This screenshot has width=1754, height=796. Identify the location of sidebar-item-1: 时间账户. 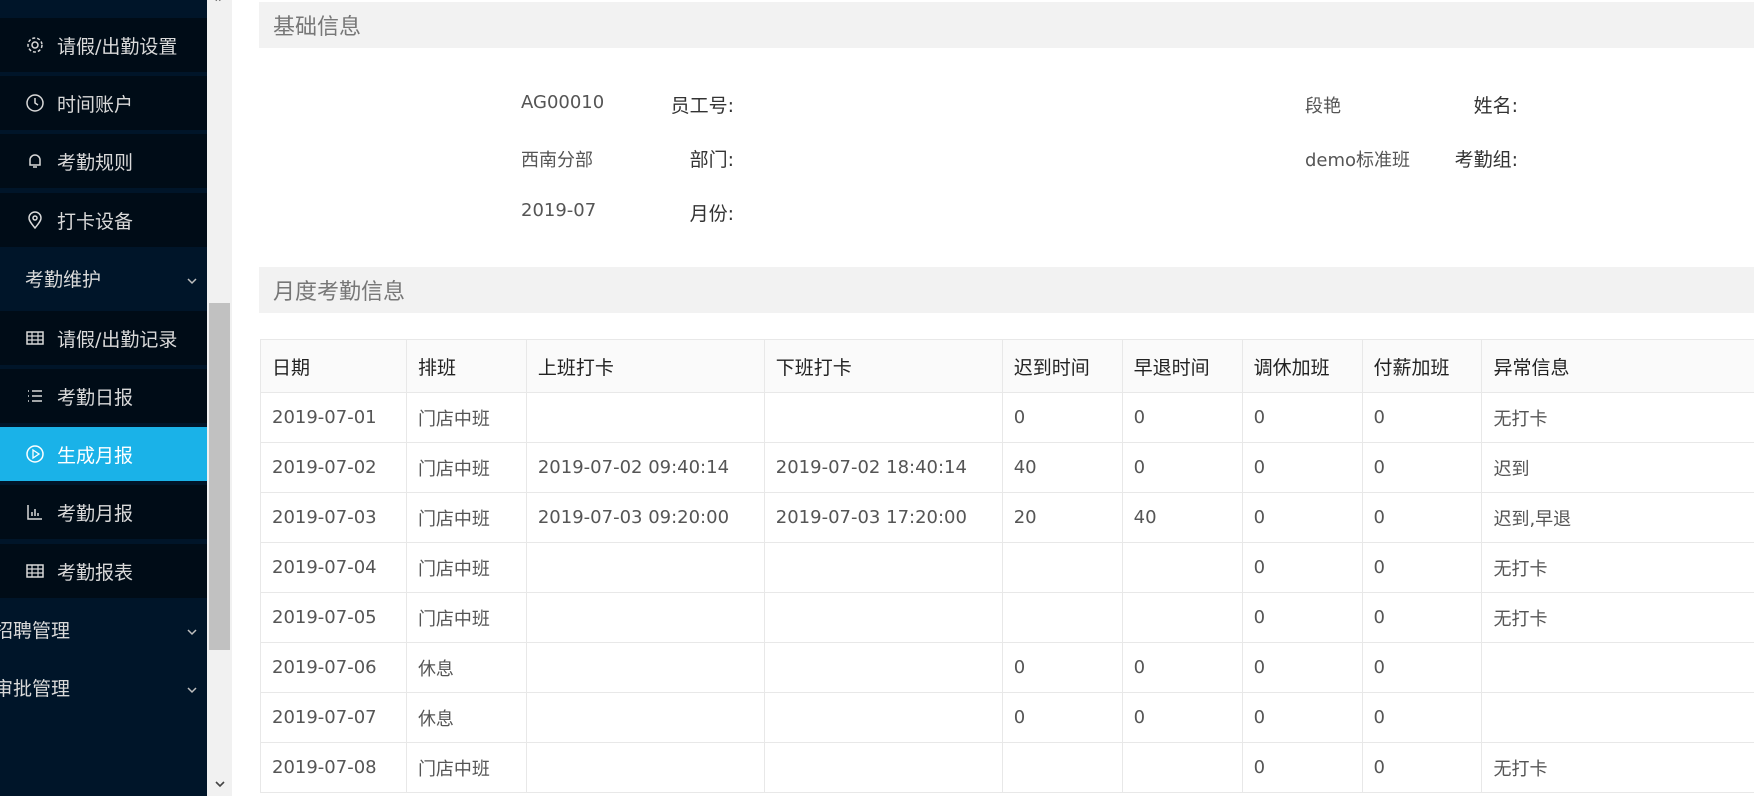
(103, 103).